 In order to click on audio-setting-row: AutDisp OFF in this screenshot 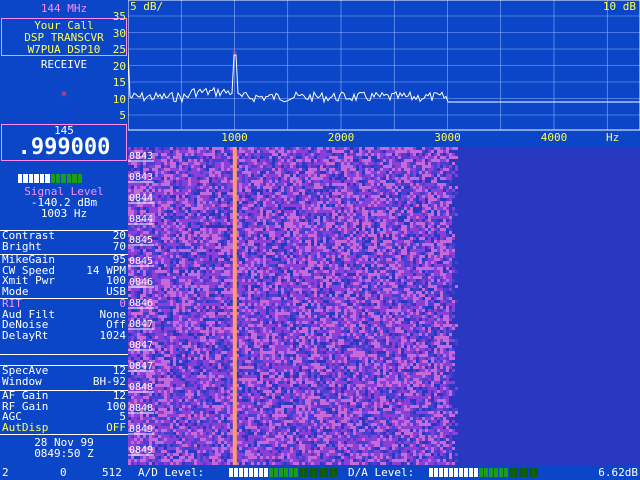, I will do `click(64, 427)`.